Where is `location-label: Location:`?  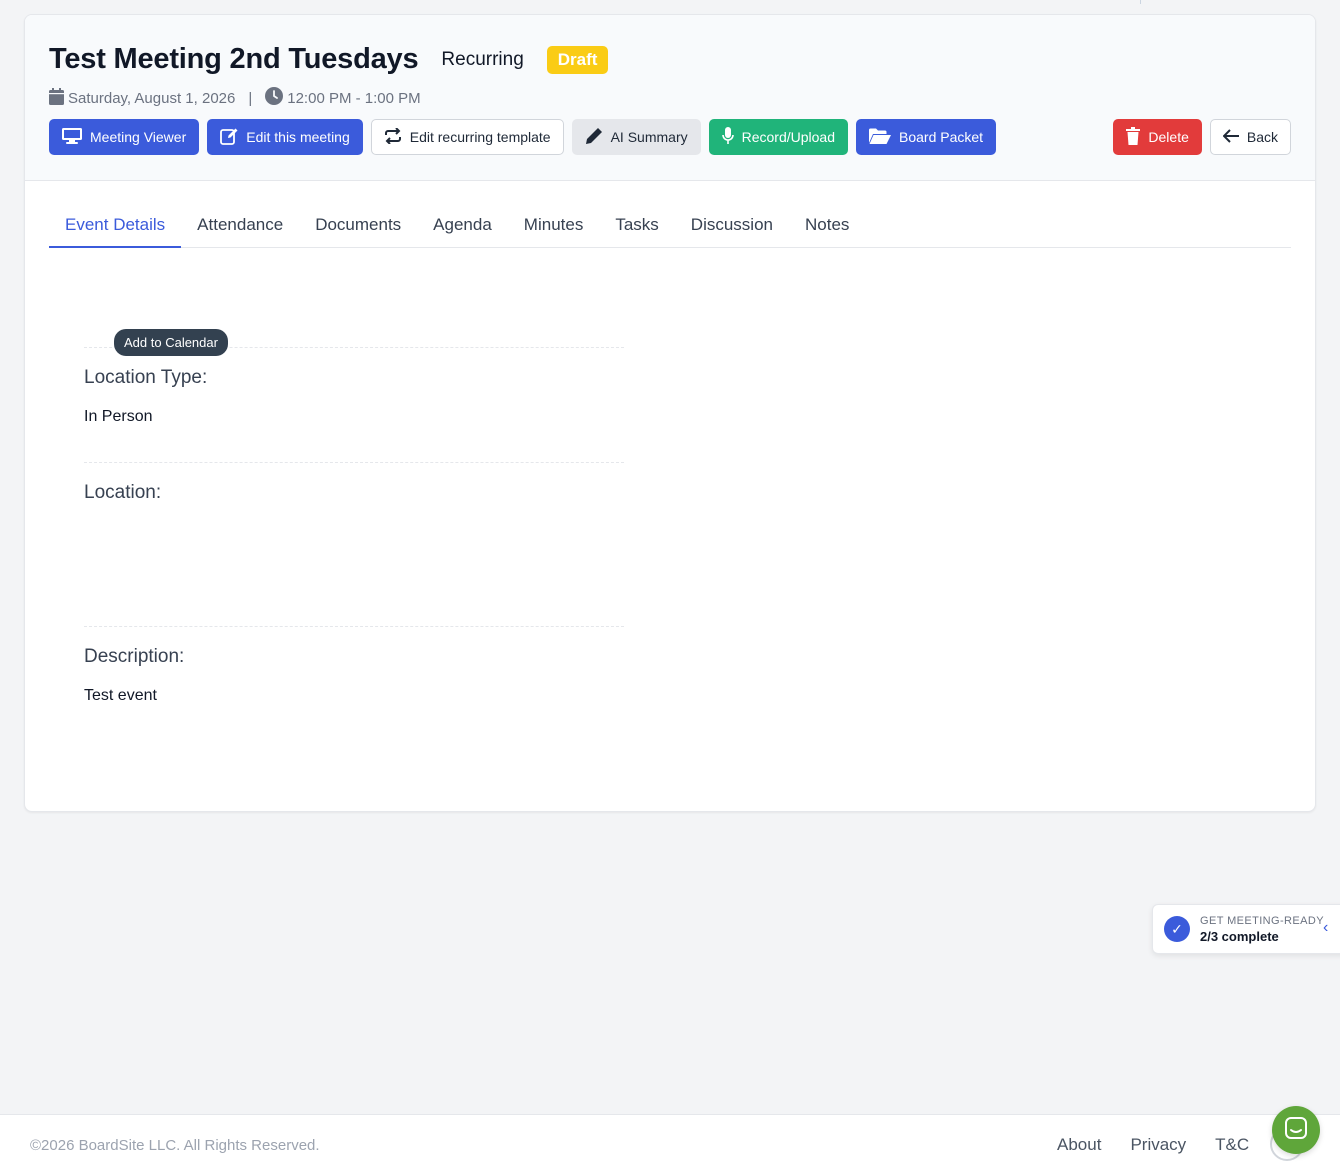 location-label: Location: is located at coordinates (123, 492).